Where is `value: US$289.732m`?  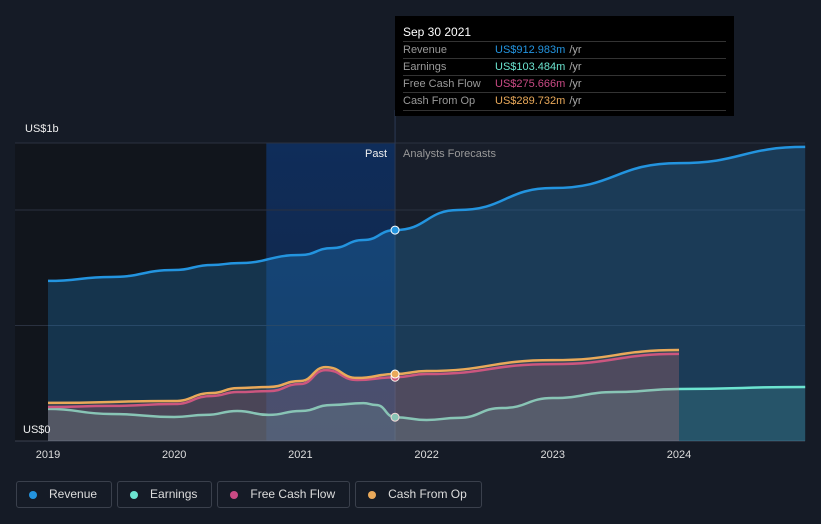 value: US$289.732m is located at coordinates (530, 101).